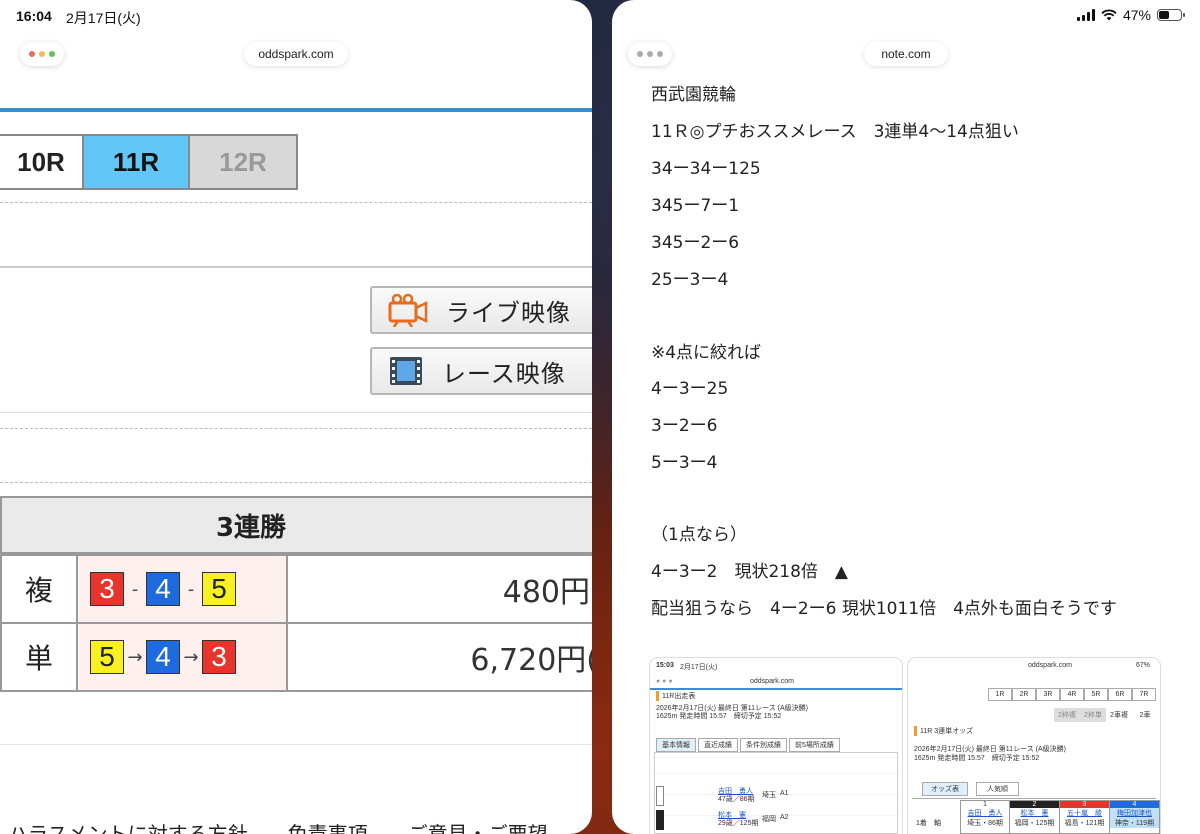 This screenshot has width=1200, height=834. What do you see at coordinates (695, 243) in the screenshot?
I see `article-line: 345ー2ー6` at bounding box center [695, 243].